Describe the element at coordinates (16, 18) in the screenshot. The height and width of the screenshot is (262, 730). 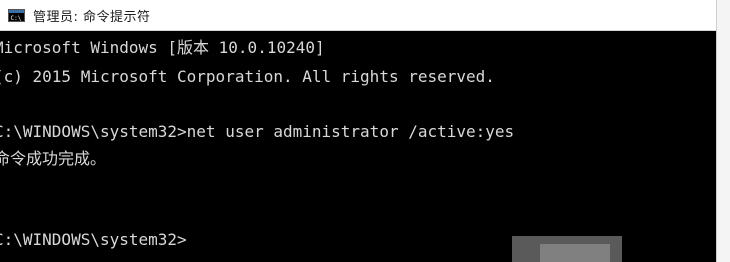
I see `svg-text: C:\` at that location.